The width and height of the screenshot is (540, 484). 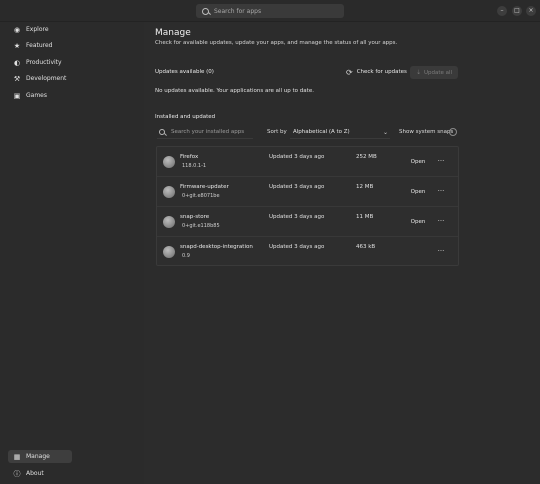 I want to click on search-box: Search for apps, so click(x=270, y=11).